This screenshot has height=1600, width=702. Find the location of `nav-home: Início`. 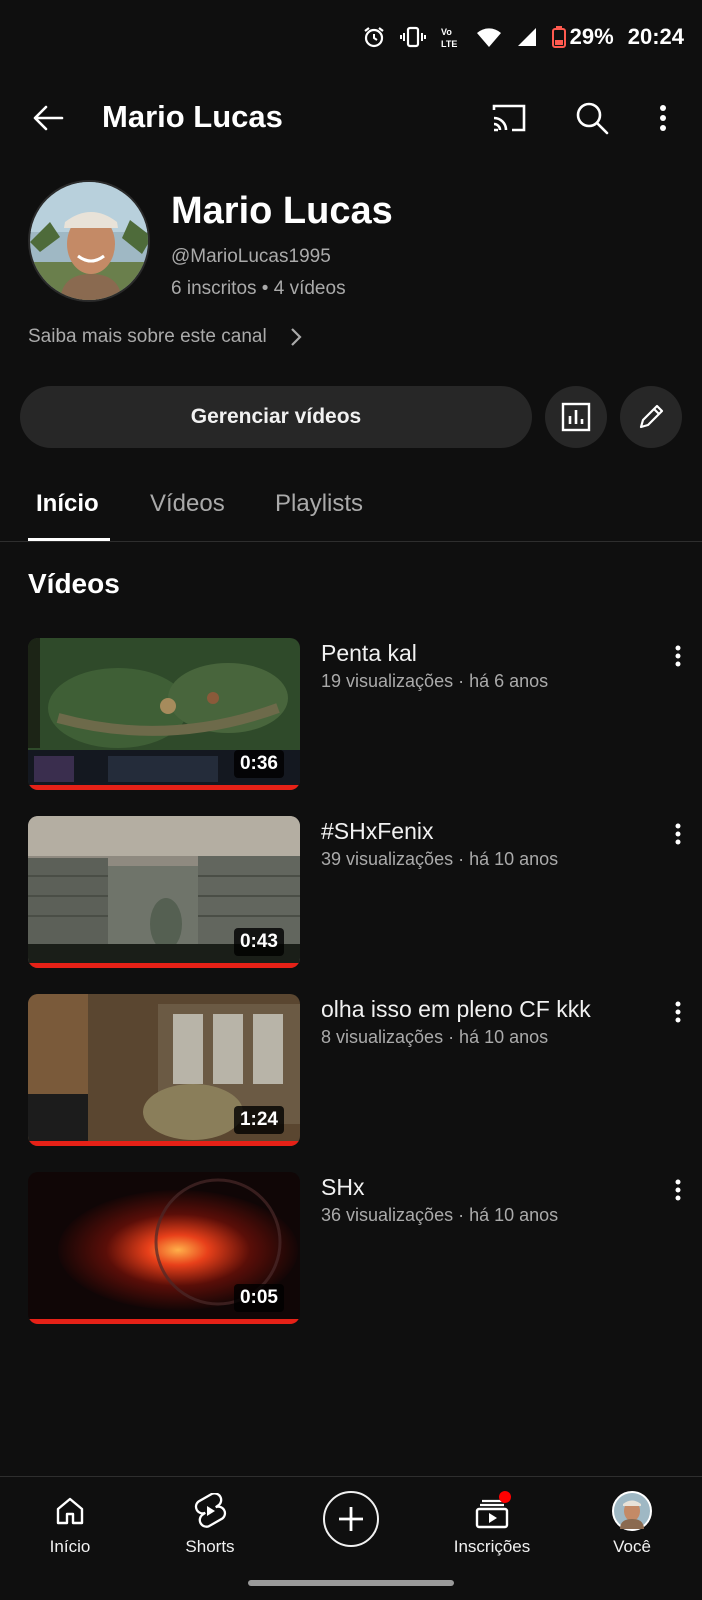

nav-home: Início is located at coordinates (70, 1523).